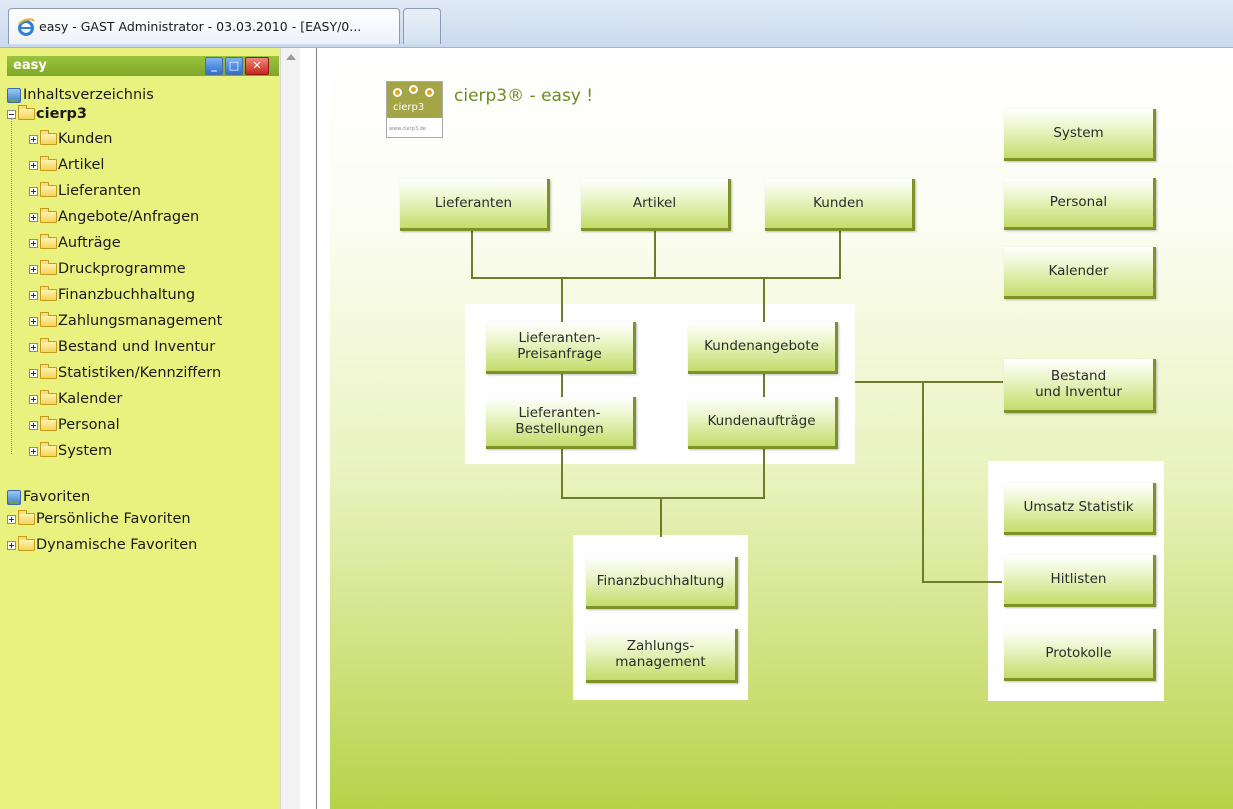 Image resolution: width=1233 pixels, height=809 pixels. I want to click on cierp3-logo: cierp3 www.cierp3.de, so click(414, 109).